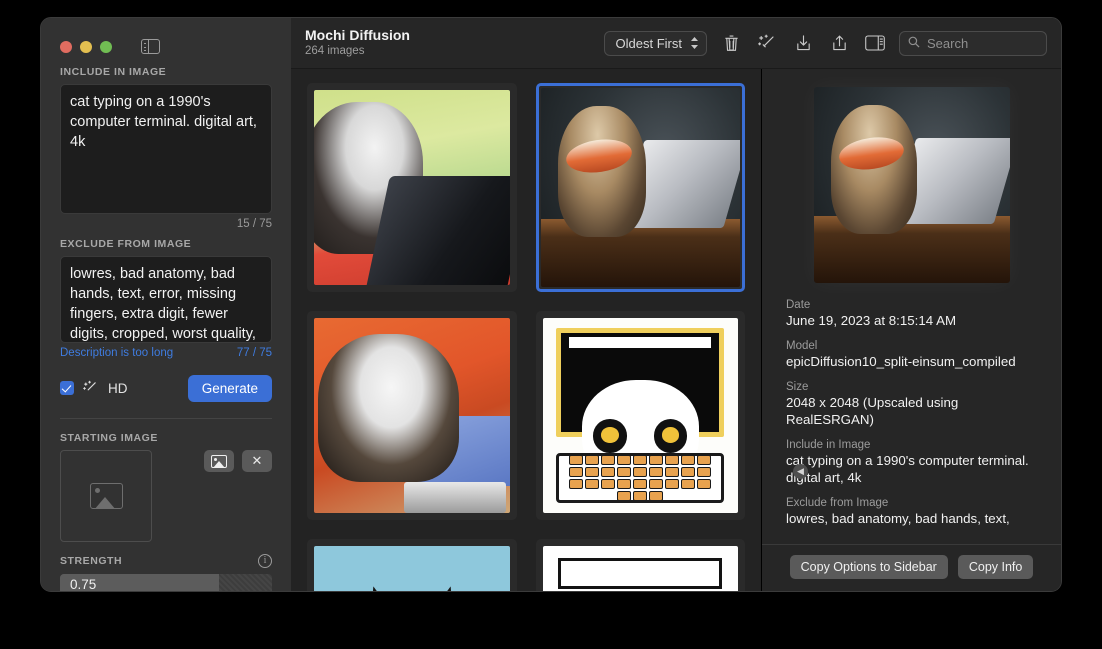 The width and height of the screenshot is (1102, 649). Describe the element at coordinates (166, 39) in the screenshot. I see `window-controls` at that location.